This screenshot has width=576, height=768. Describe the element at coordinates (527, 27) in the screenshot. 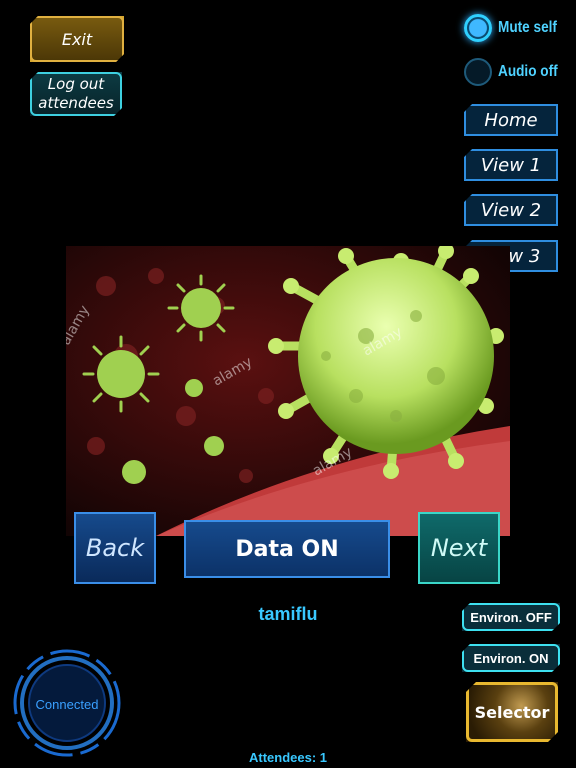

I see `mute-self-label: Mute self` at that location.